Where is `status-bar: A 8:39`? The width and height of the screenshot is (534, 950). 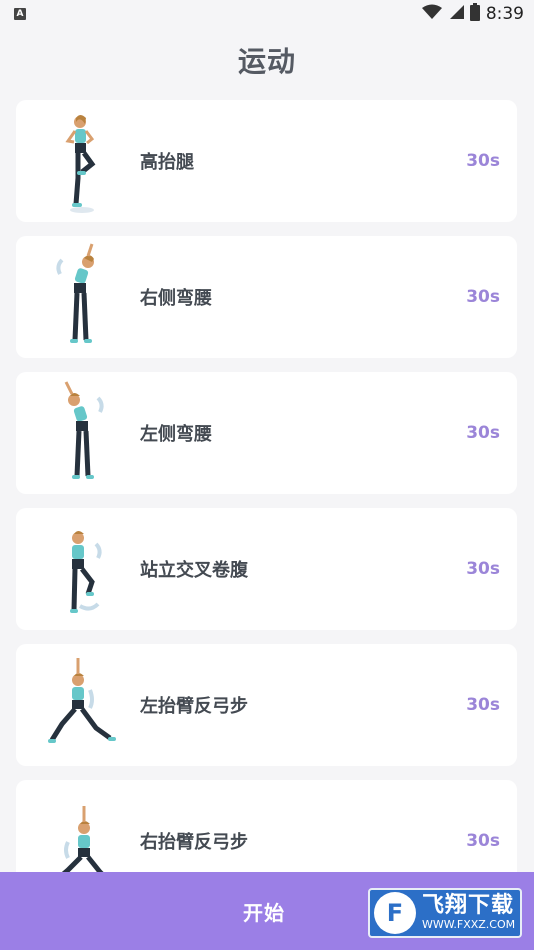
status-bar: A 8:39 is located at coordinates (267, 14).